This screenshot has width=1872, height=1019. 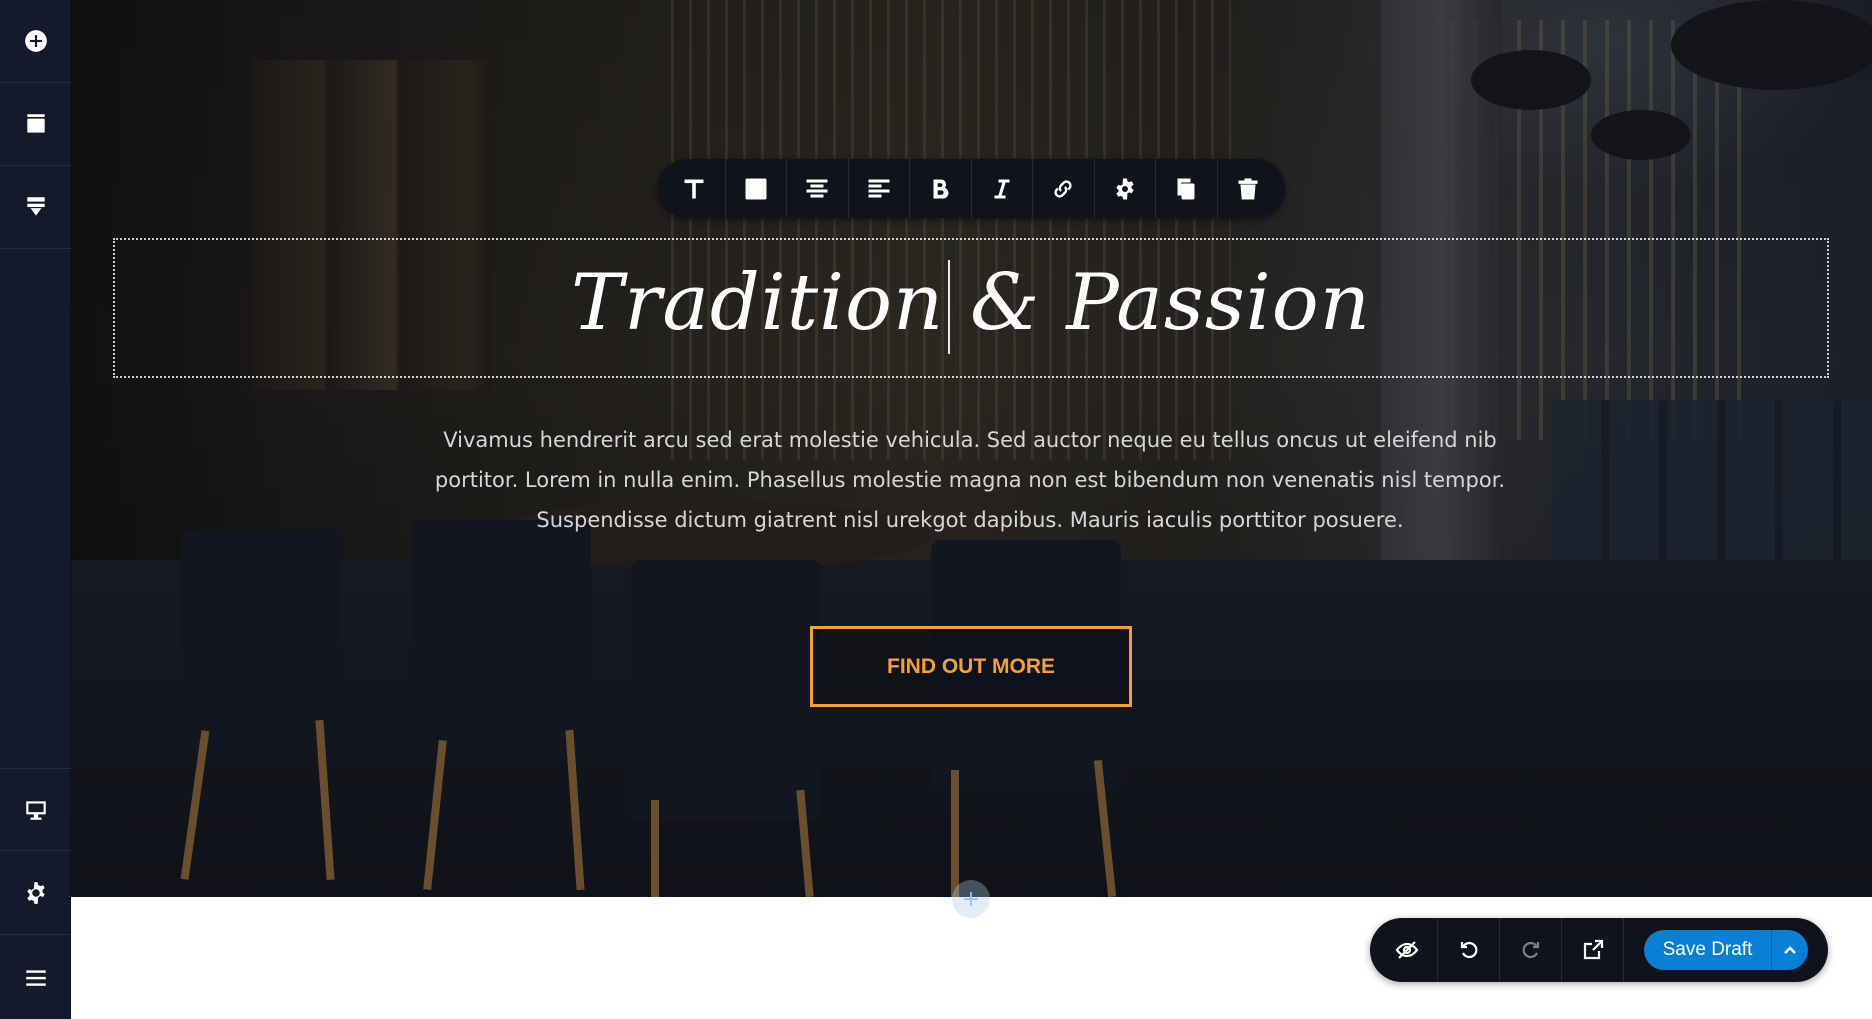 What do you see at coordinates (971, 303) in the screenshot?
I see `hero-heading: Tradition & Passion` at bounding box center [971, 303].